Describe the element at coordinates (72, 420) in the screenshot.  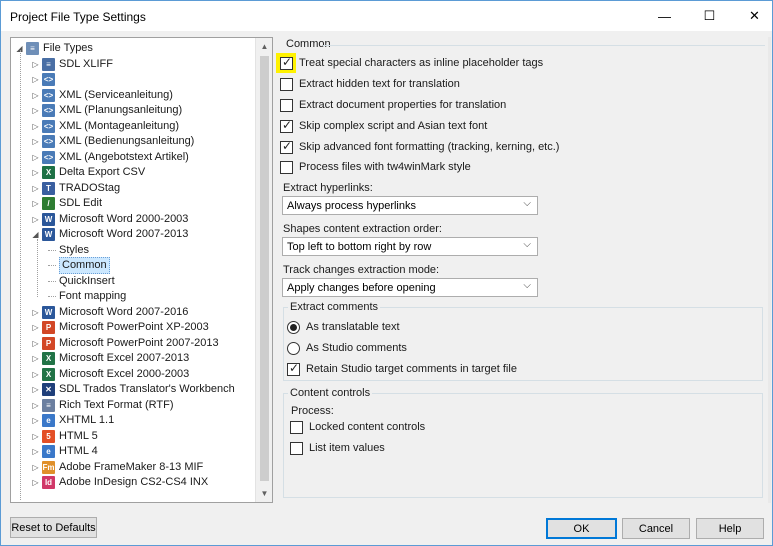
I see `tree-item: ▷ e XHTML 1.1` at that location.